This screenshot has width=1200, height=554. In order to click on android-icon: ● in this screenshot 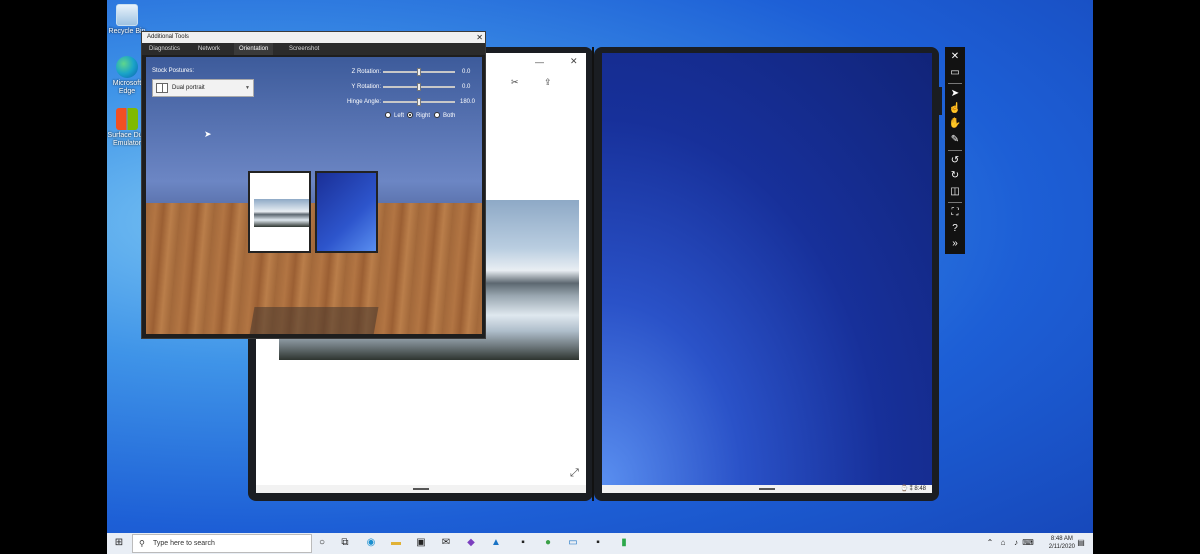, I will do `click(548, 543)`.